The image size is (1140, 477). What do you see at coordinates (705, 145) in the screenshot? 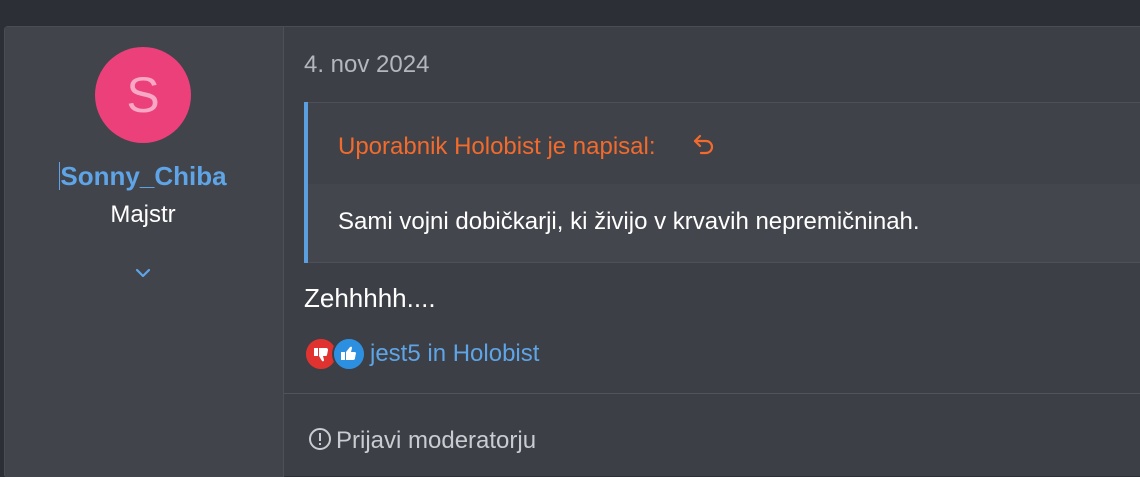
I see `jump-to-quote-icon` at bounding box center [705, 145].